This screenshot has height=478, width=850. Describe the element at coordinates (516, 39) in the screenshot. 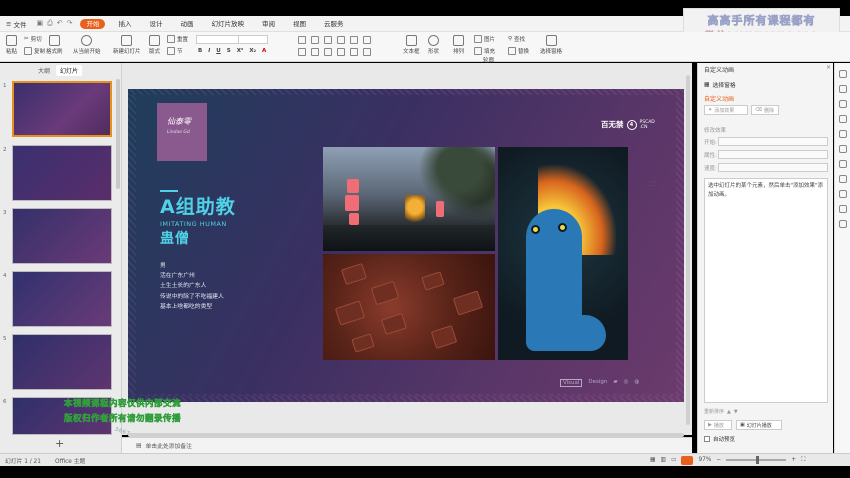

I see `find-button: ⚲ 查找` at that location.